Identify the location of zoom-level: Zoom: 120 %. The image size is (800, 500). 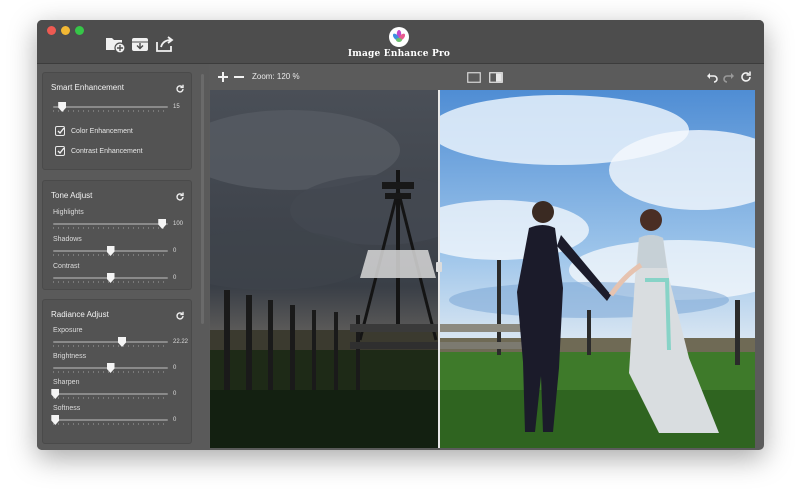
(276, 76).